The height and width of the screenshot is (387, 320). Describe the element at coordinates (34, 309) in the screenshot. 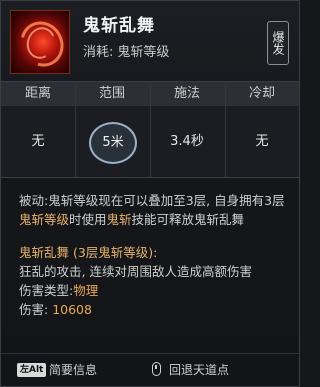

I see `damage-label: 伤害:` at that location.